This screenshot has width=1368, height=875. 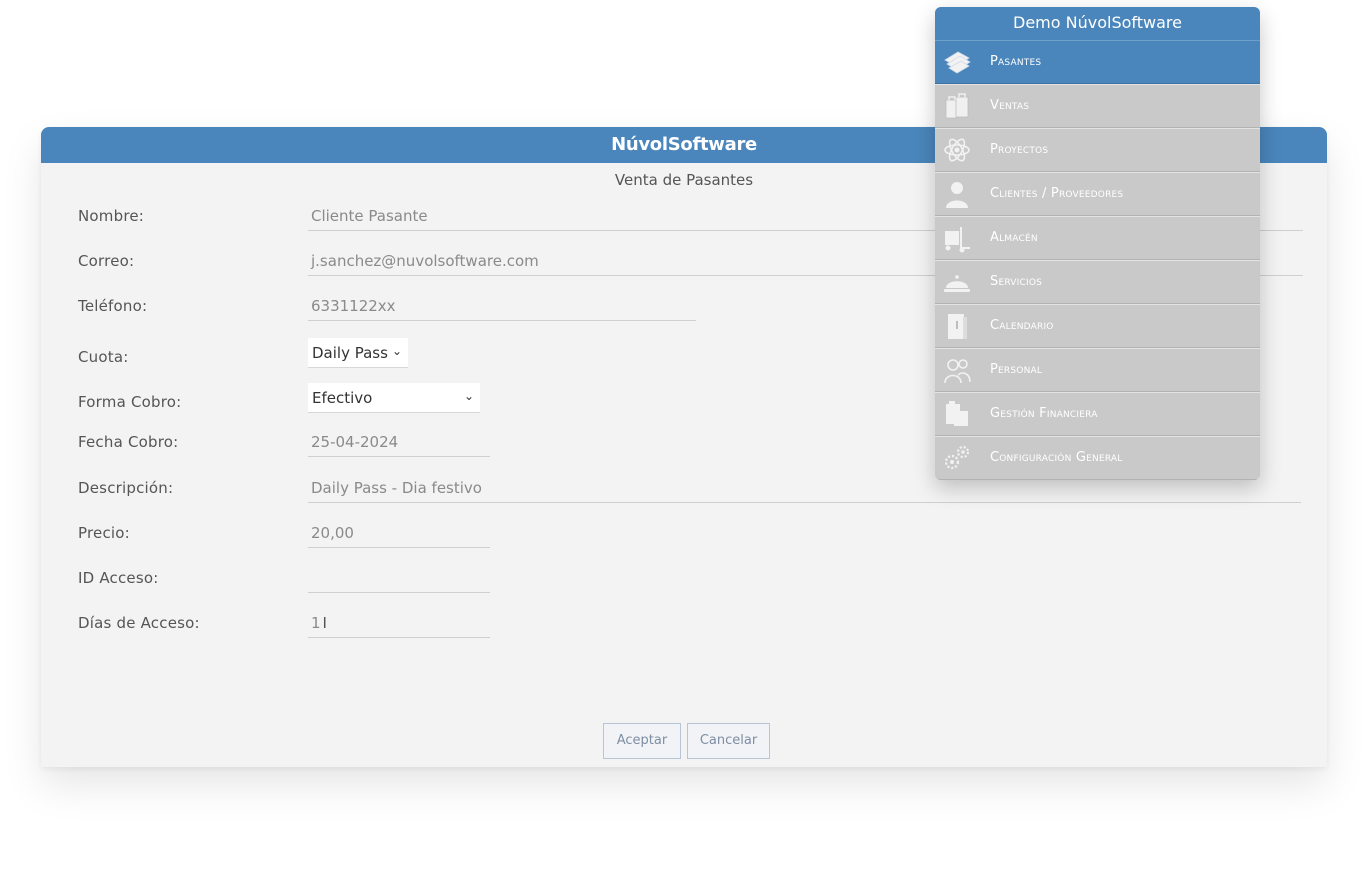 What do you see at coordinates (1016, 281) in the screenshot?
I see `menu-item-label: Servicios` at bounding box center [1016, 281].